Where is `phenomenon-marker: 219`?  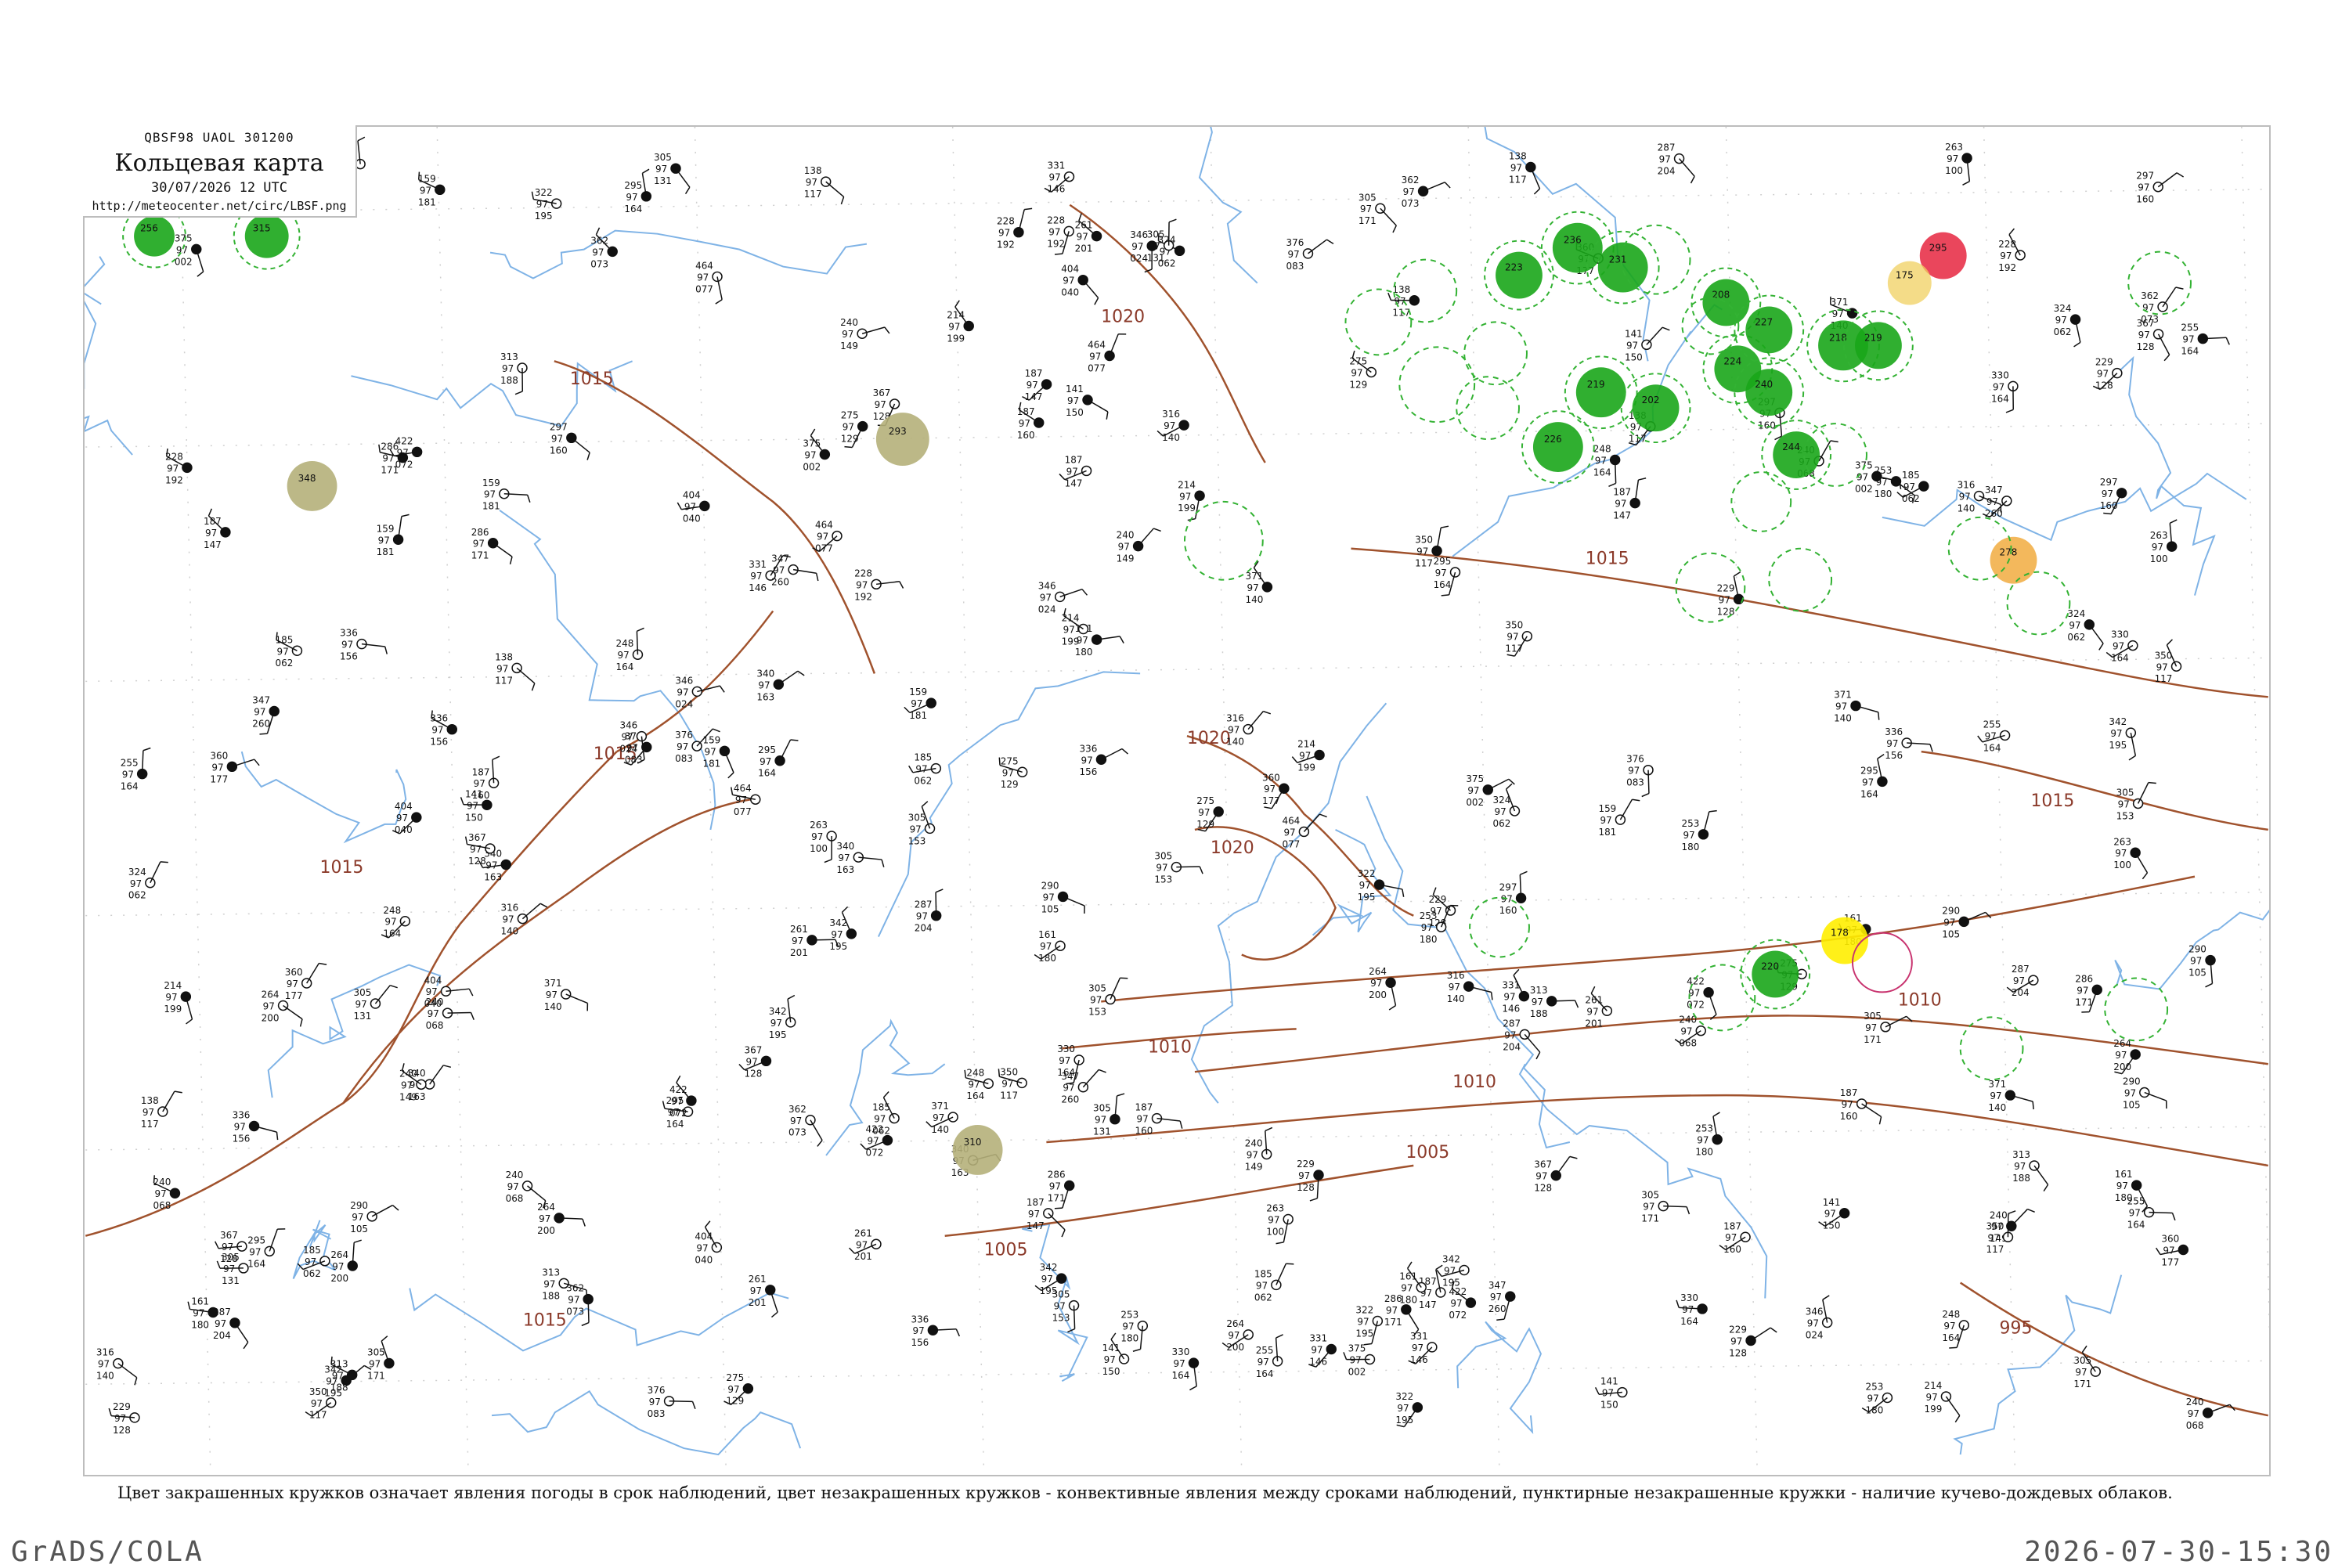
phenomenon-marker: 219 is located at coordinates (1601, 392).